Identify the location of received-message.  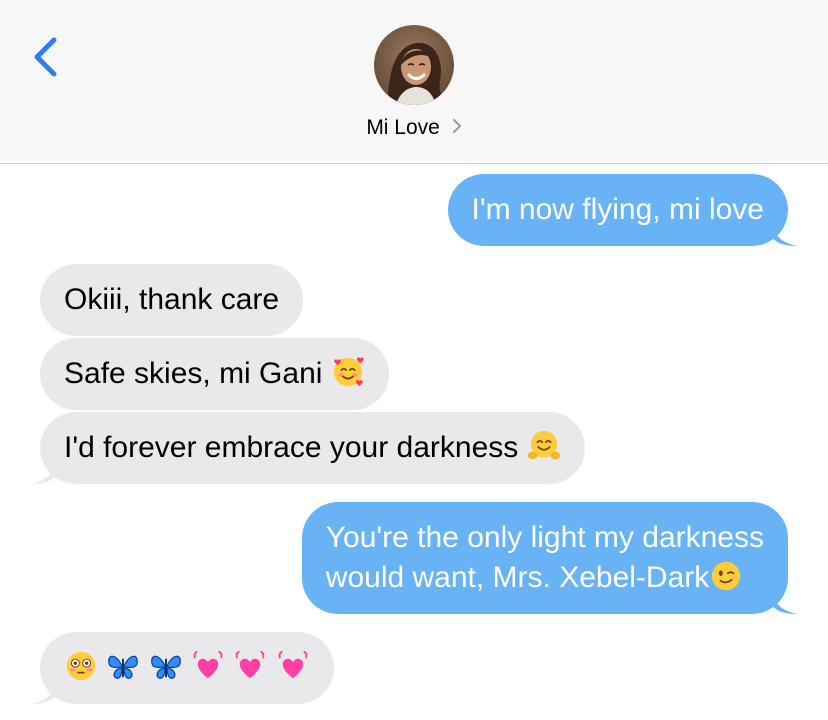
(182, 668).